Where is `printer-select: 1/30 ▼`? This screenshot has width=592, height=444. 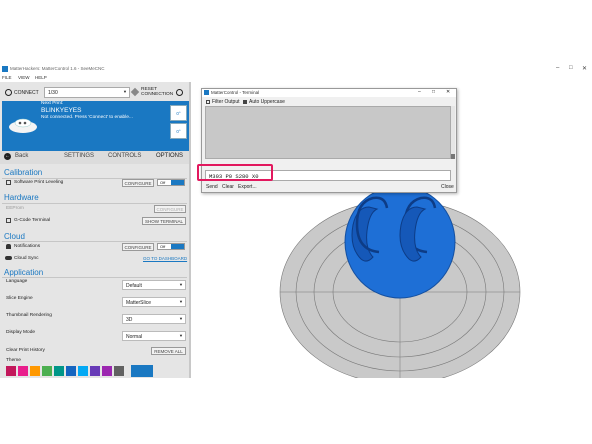 printer-select: 1/30 ▼ is located at coordinates (87, 92).